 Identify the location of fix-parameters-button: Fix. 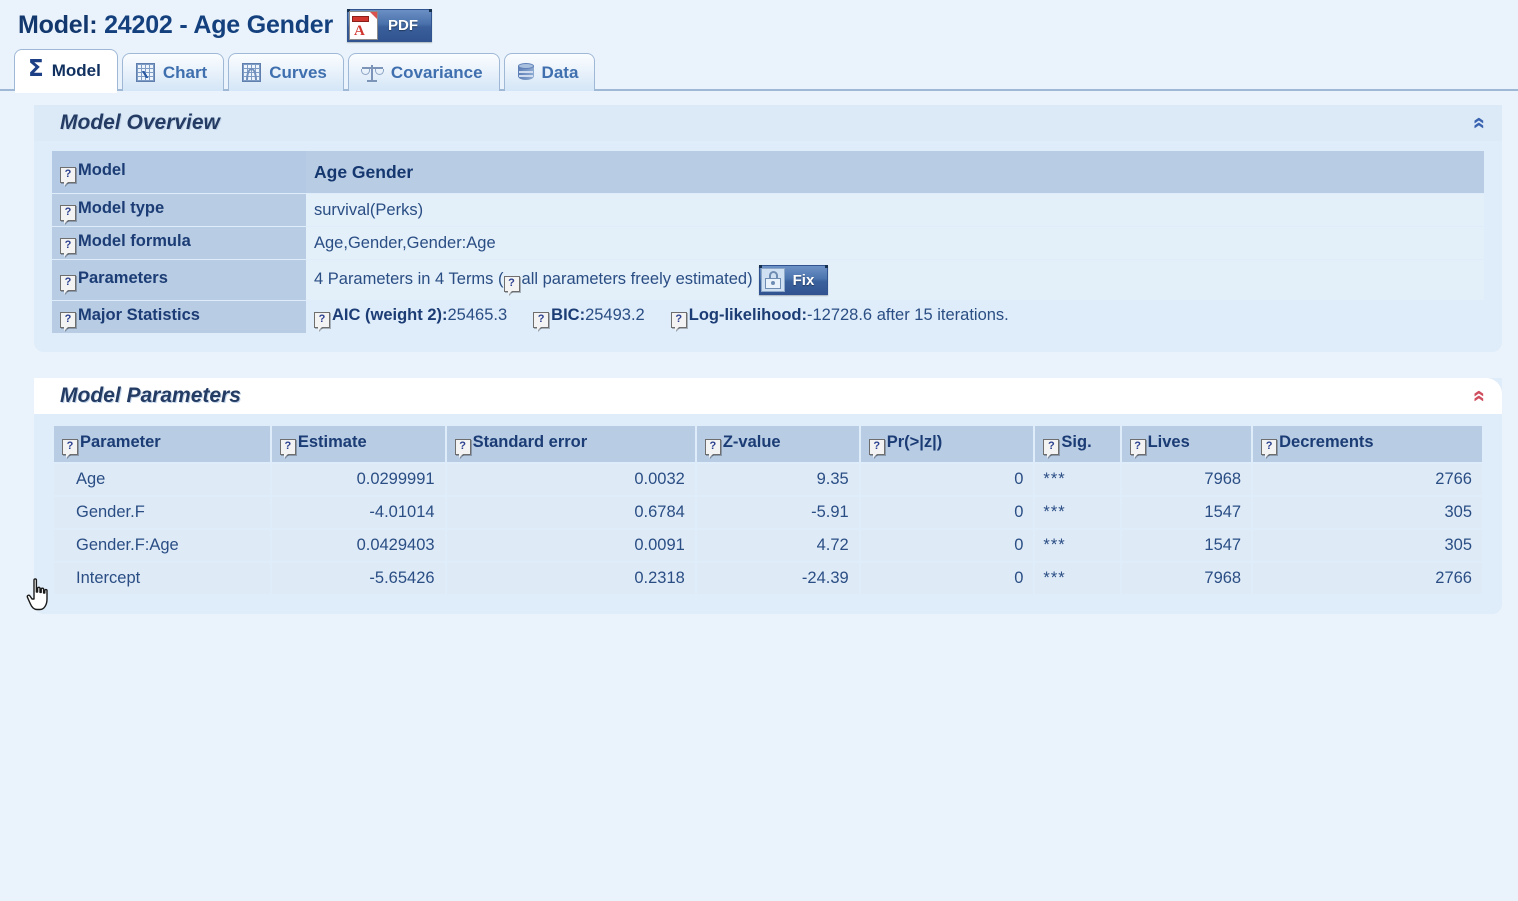
(793, 280).